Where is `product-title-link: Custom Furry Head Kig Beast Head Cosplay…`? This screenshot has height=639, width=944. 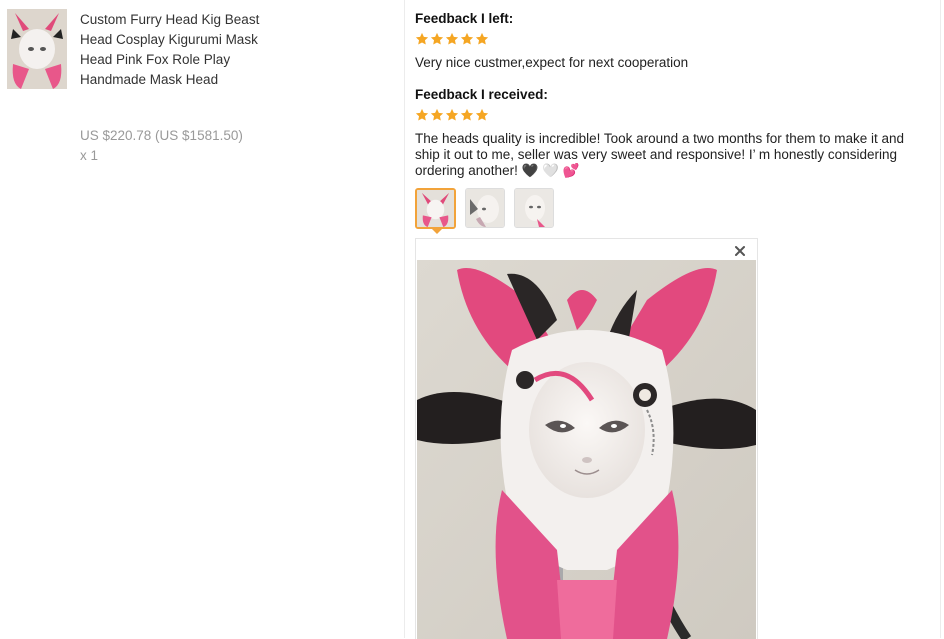
product-title-link: Custom Furry Head Kig Beast Head Cosplay… is located at coordinates (170, 50).